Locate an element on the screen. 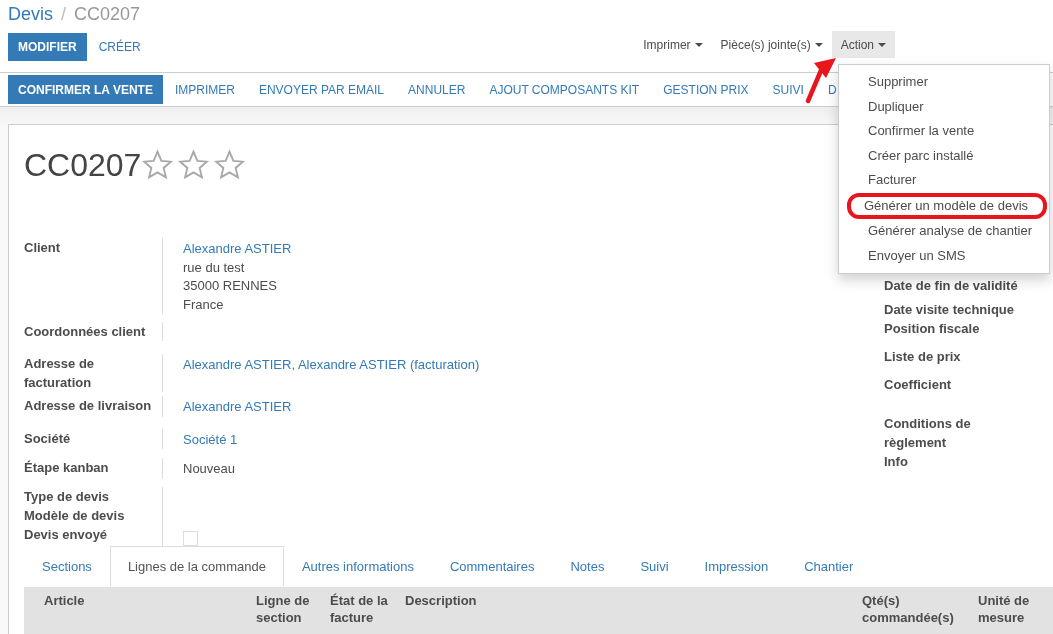 This screenshot has height=634, width=1053. toolbar-button: ENVOYER PAR EMAIL is located at coordinates (321, 89).